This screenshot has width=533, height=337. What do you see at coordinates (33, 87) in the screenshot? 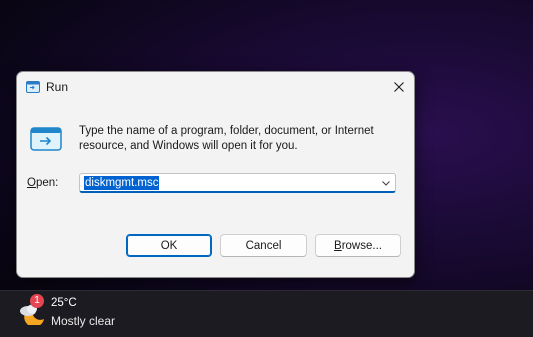
I see `run-icon` at bounding box center [33, 87].